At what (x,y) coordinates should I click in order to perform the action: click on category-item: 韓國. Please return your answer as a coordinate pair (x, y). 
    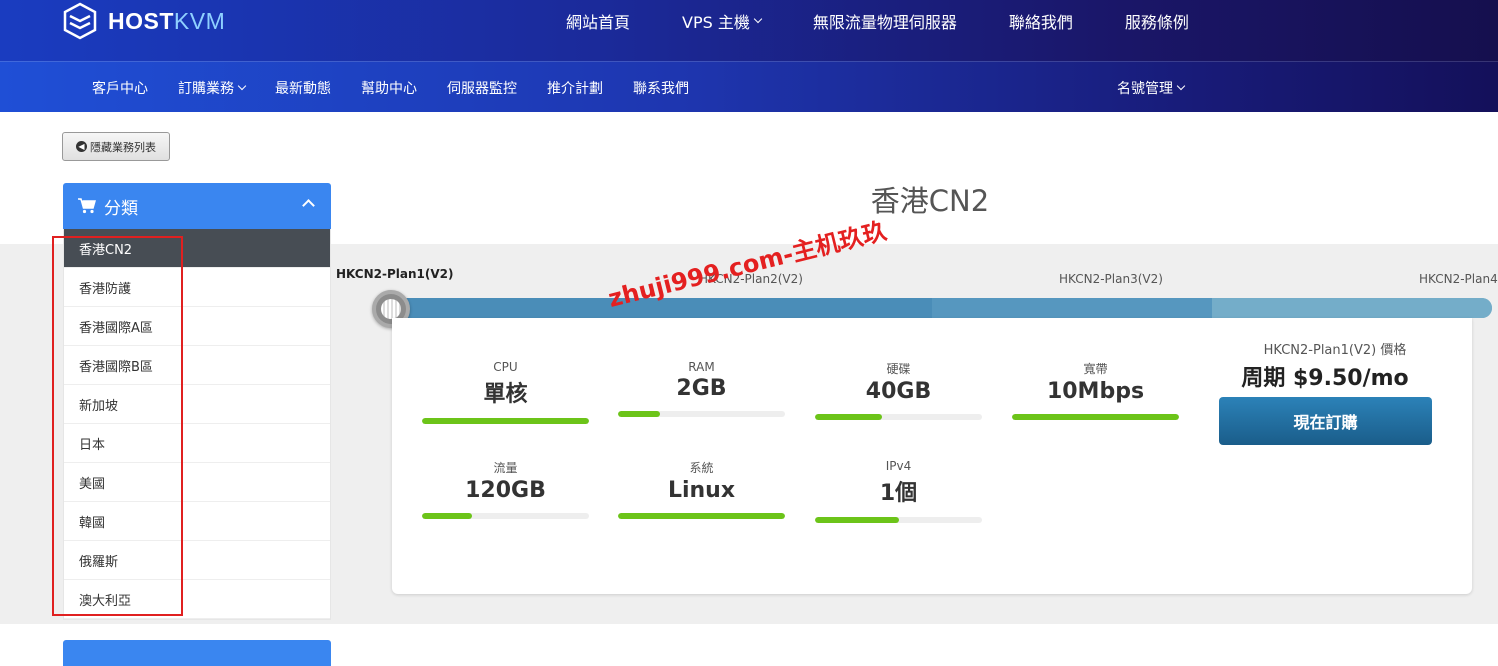
    Looking at the image, I should click on (197, 521).